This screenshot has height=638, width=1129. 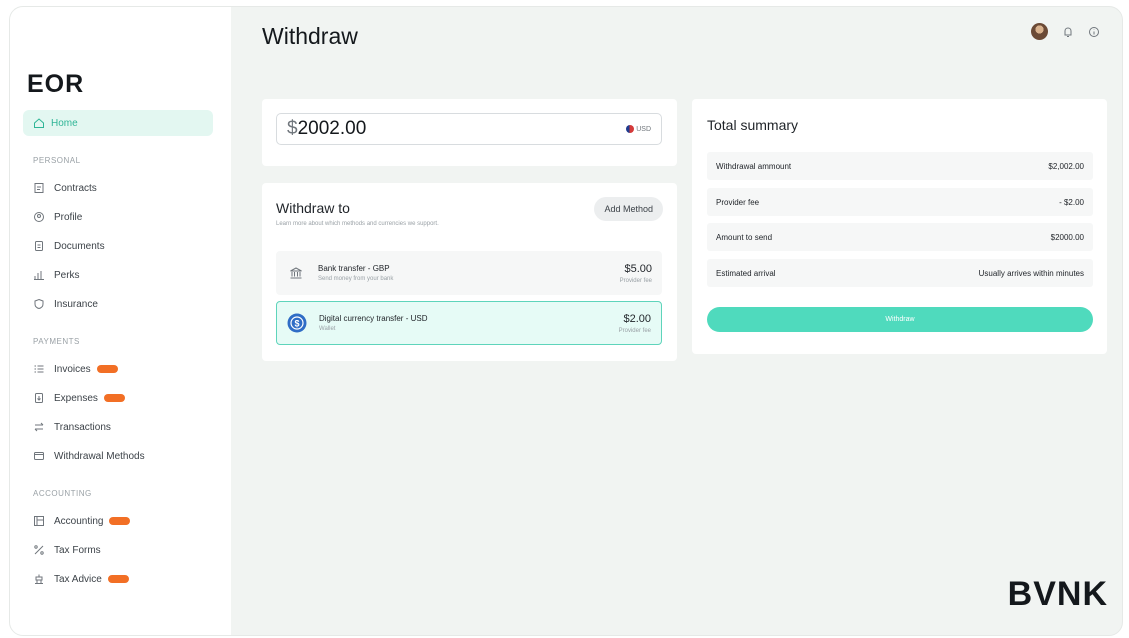 I want to click on summary-row-withdrawal-amount: Withdrawal ammount $2,002.00, so click(x=900, y=166).